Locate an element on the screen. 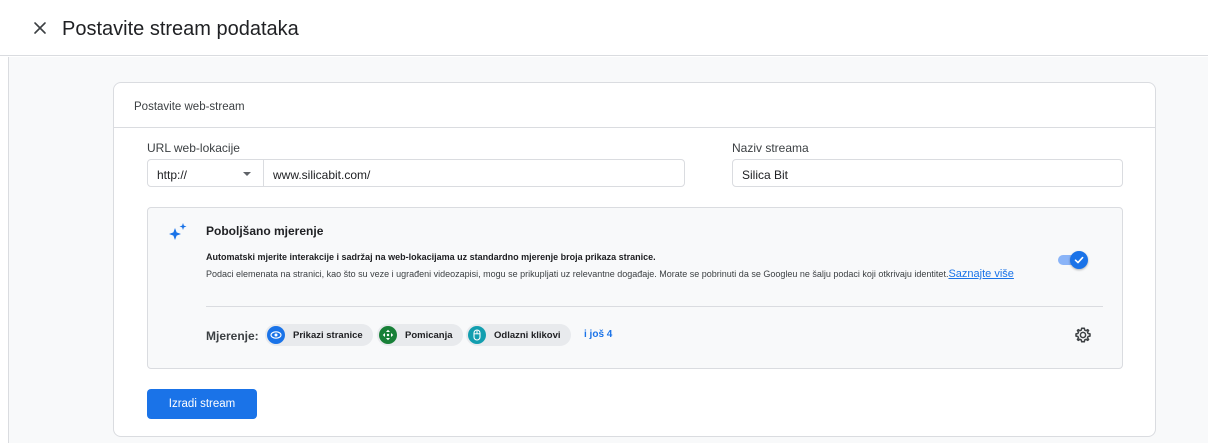 This screenshot has height=443, width=1208. protocol-value: http:// is located at coordinates (172, 175).